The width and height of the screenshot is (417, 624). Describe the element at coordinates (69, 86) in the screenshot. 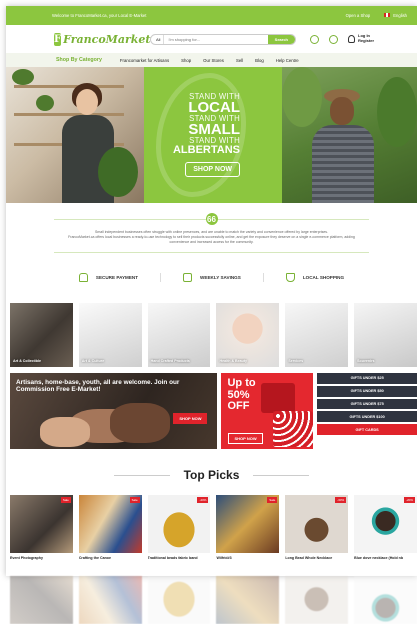

I see `shelf` at that location.